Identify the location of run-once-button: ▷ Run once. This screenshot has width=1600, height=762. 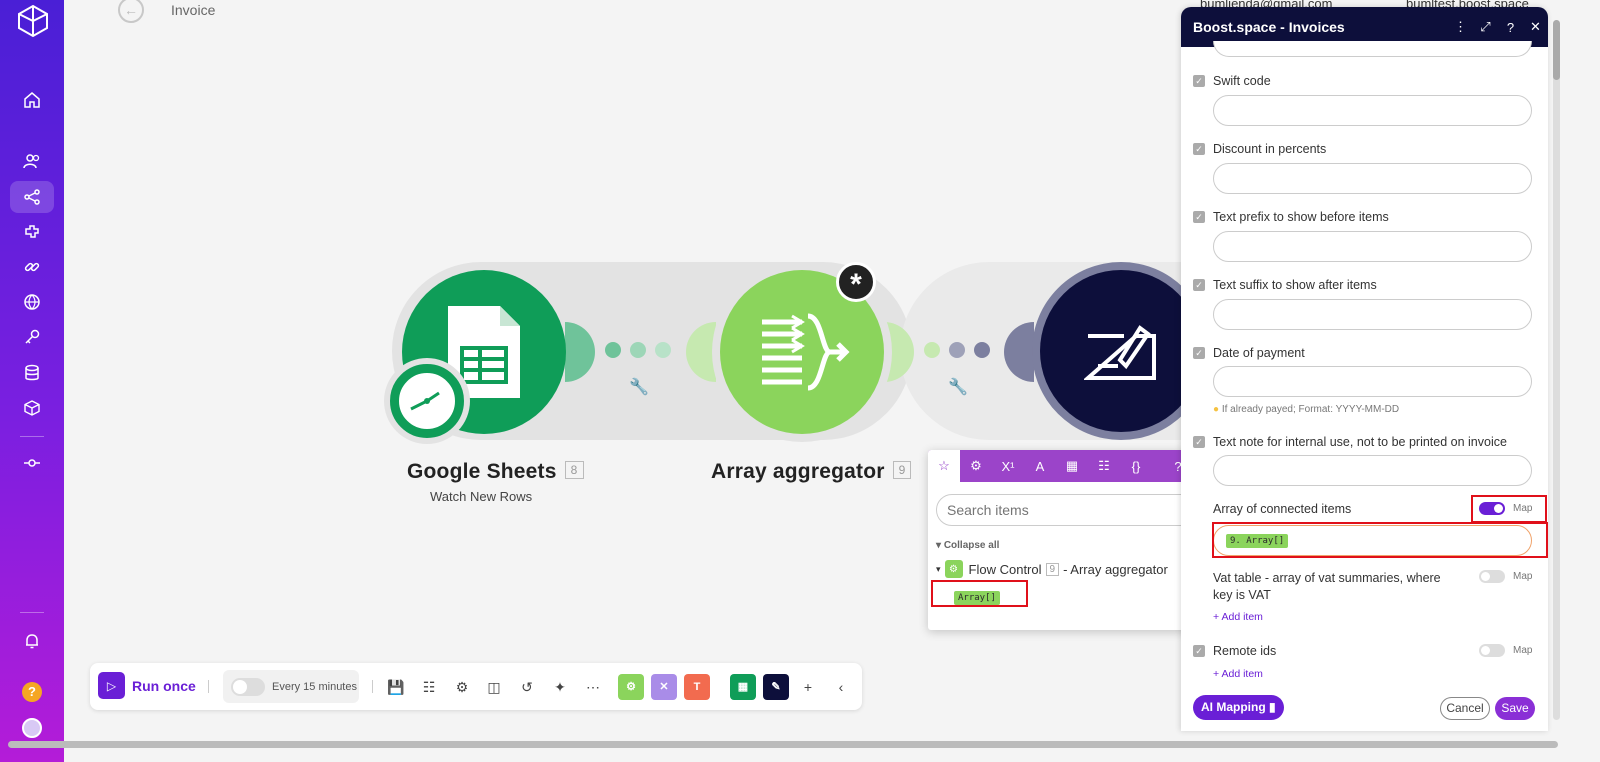
(147, 685).